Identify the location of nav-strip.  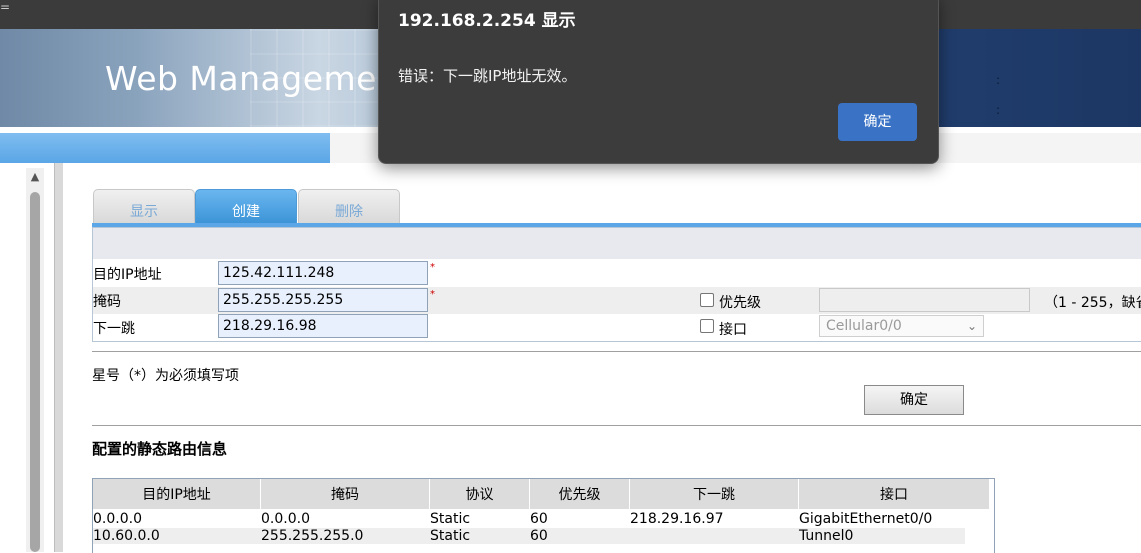
(165, 148).